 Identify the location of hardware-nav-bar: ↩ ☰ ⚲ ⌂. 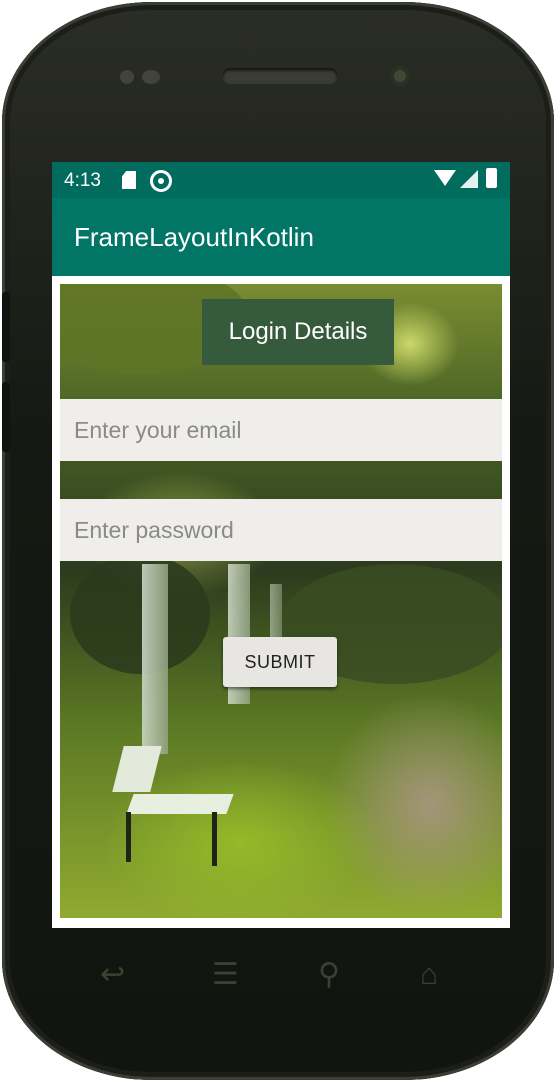
(279, 977).